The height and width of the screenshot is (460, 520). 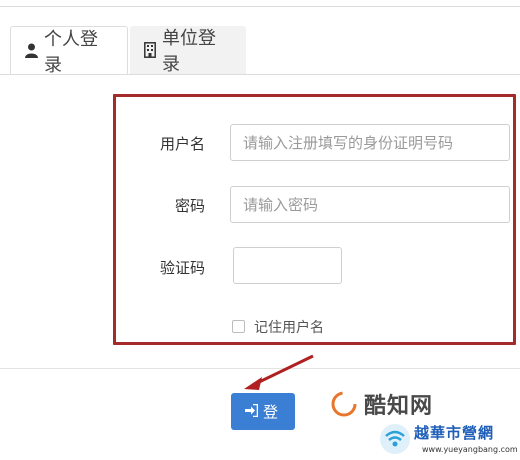 I want to click on watermark-primary: 酷知网, so click(x=381, y=404).